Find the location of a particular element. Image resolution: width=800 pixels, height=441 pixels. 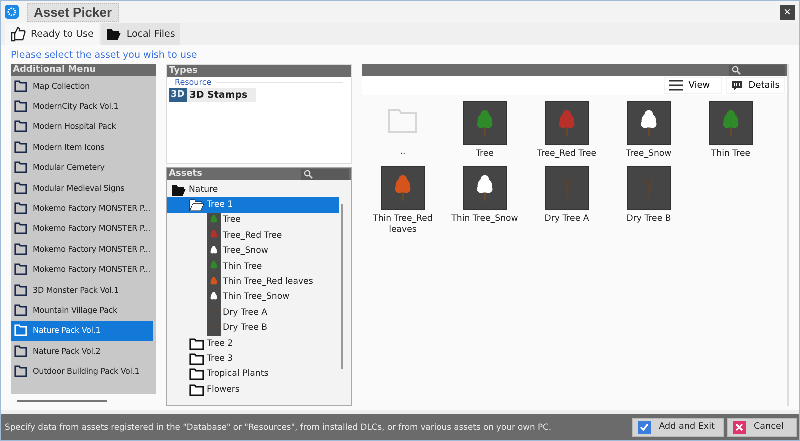

asset-tile: Dry Tree B is located at coordinates (649, 201).